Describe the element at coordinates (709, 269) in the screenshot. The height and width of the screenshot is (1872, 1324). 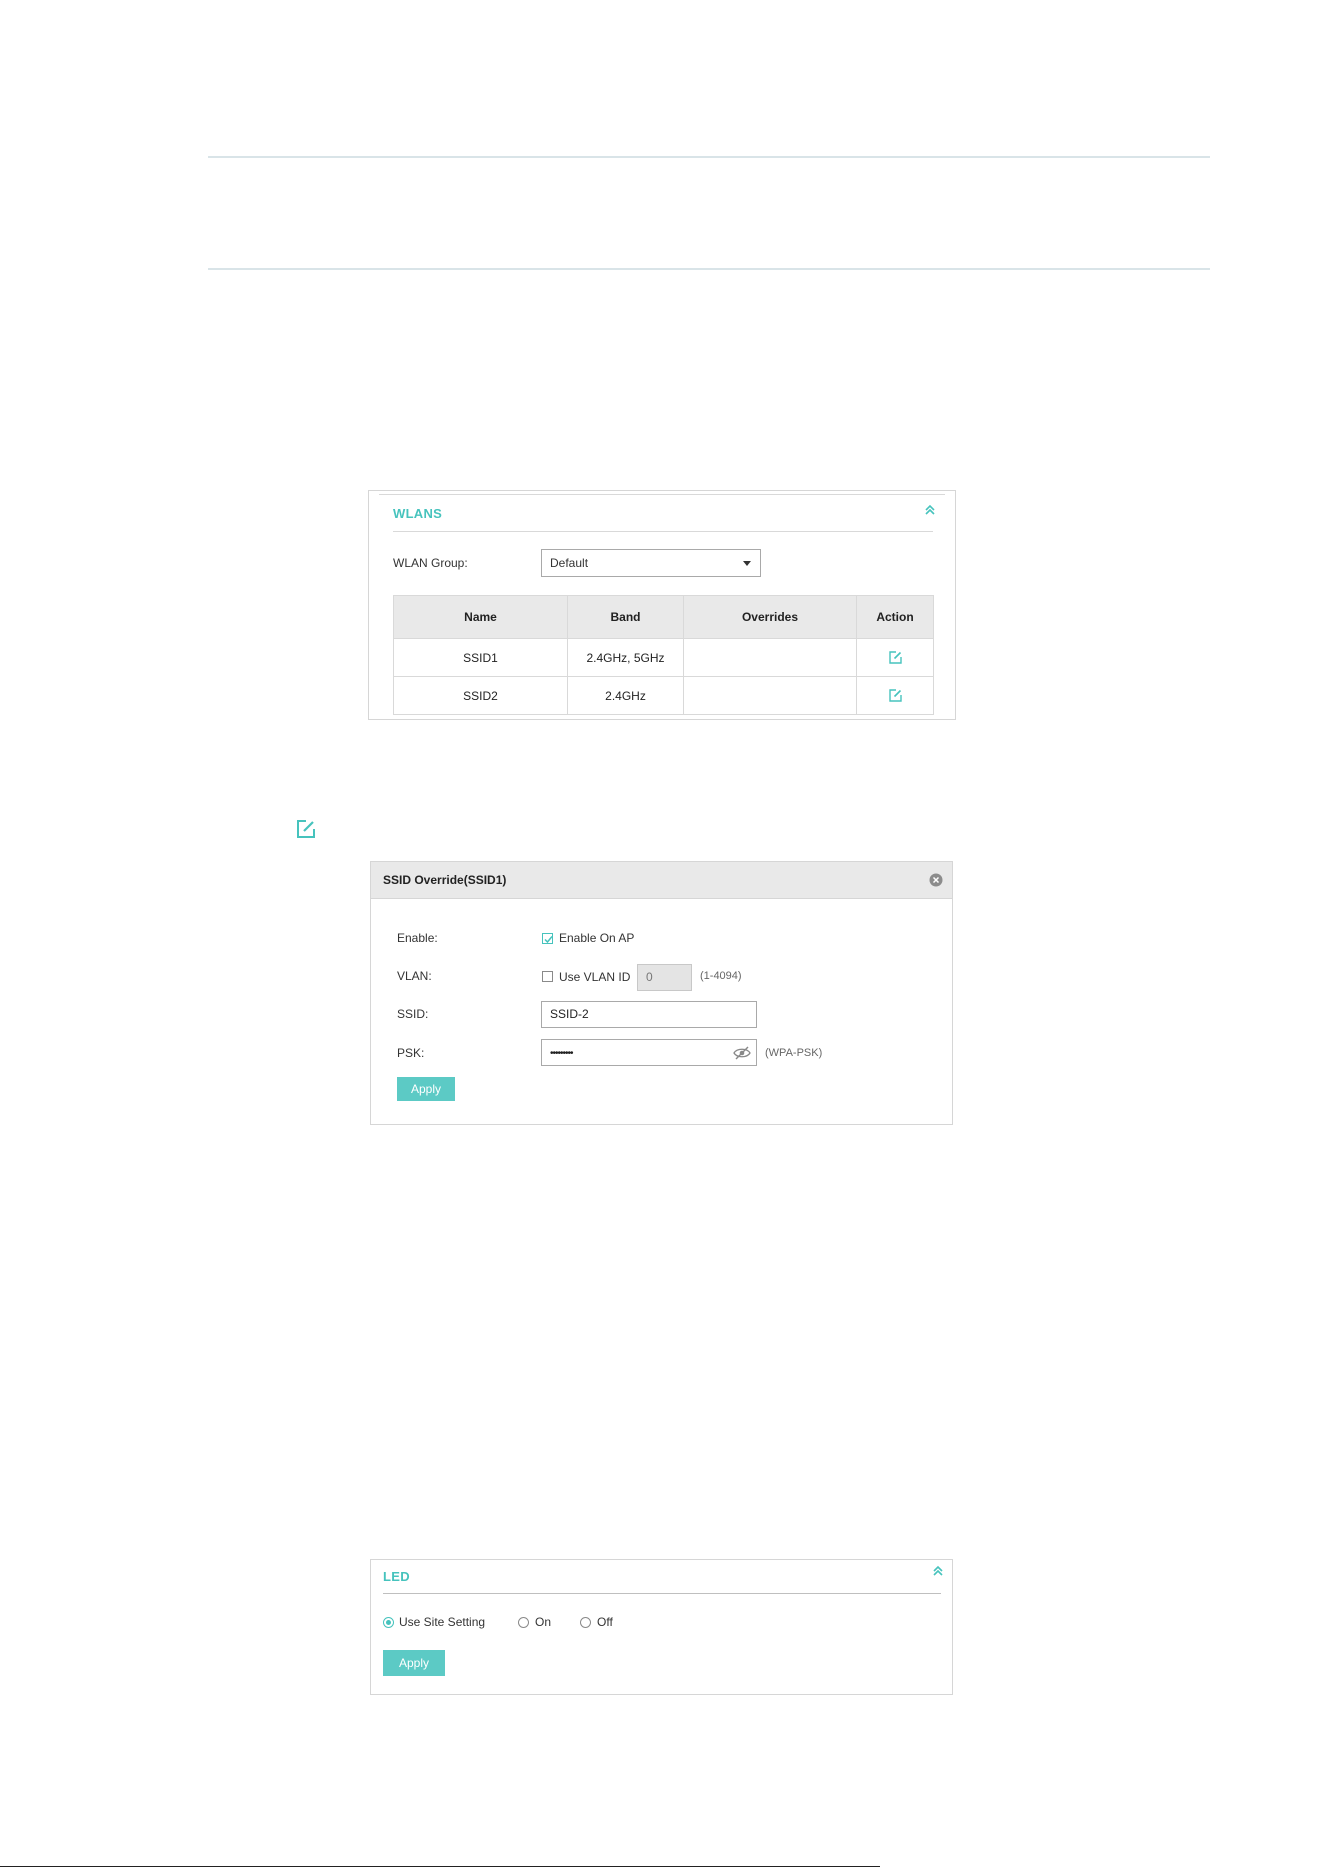
I see `second-divider` at that location.